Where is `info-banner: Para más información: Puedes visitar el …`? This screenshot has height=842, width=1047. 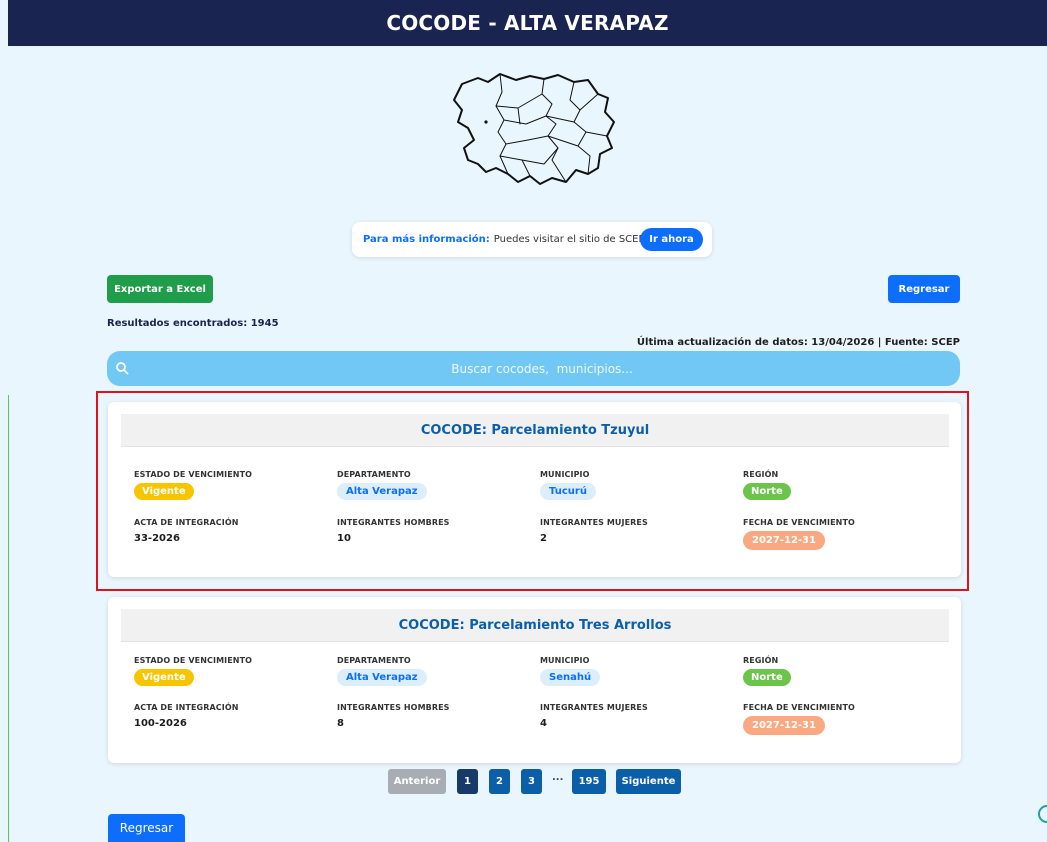
info-banner: Para más información: Puedes visitar el … is located at coordinates (532, 239).